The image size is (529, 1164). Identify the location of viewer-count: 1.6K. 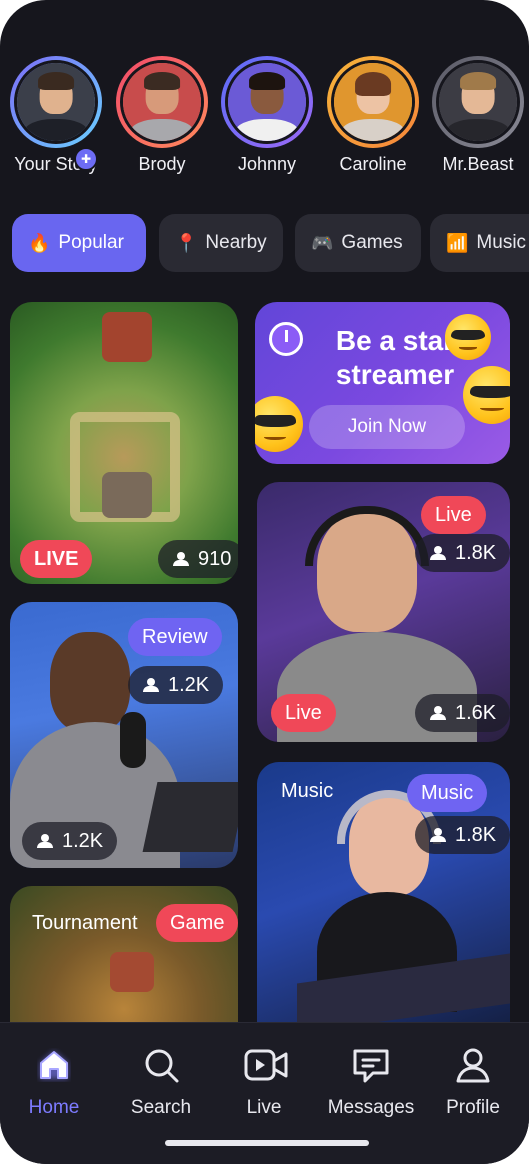
(462, 713).